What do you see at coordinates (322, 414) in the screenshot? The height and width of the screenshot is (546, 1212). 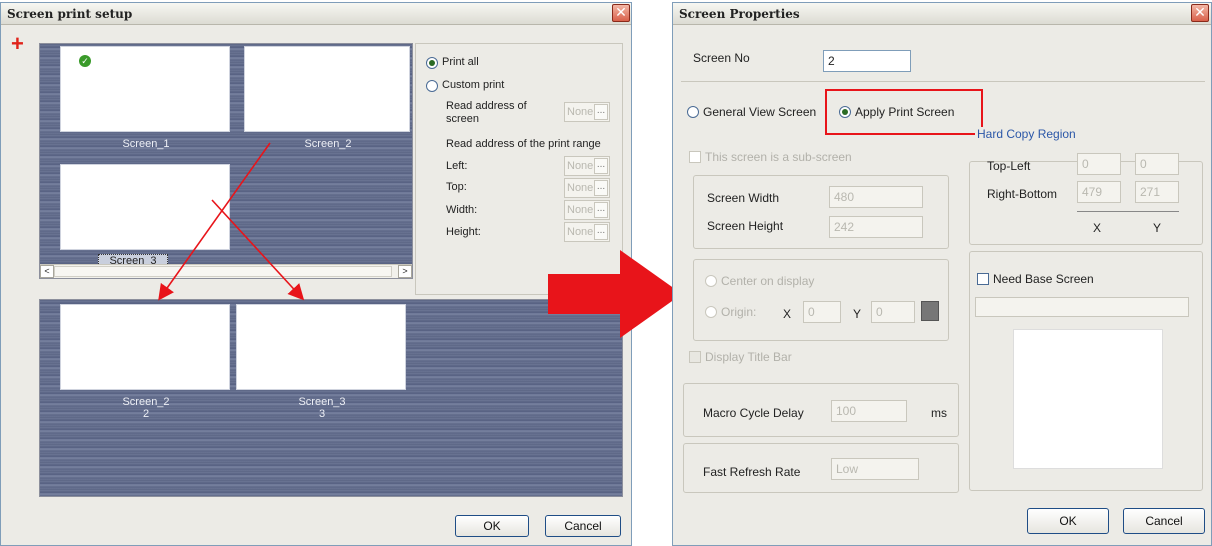 I see `print-screen-number-3: 3` at bounding box center [322, 414].